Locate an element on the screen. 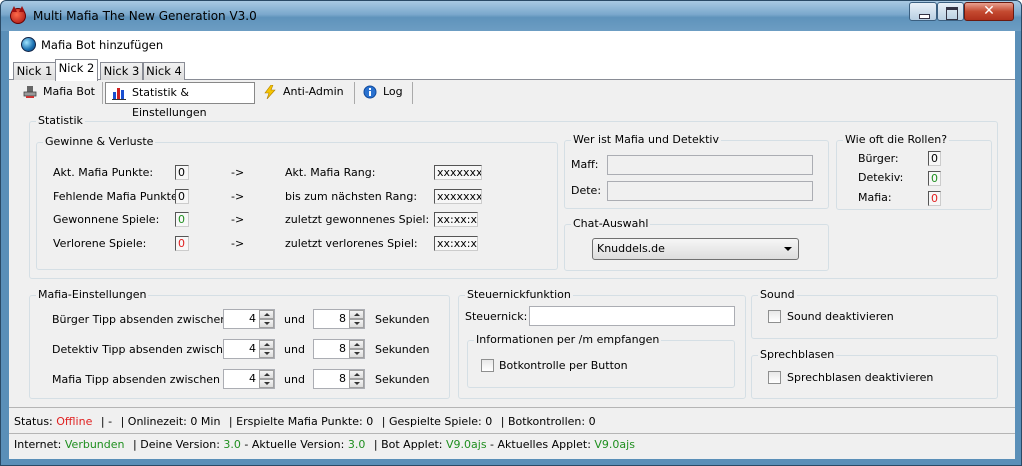  punkte-value: 0 is located at coordinates (370, 421).